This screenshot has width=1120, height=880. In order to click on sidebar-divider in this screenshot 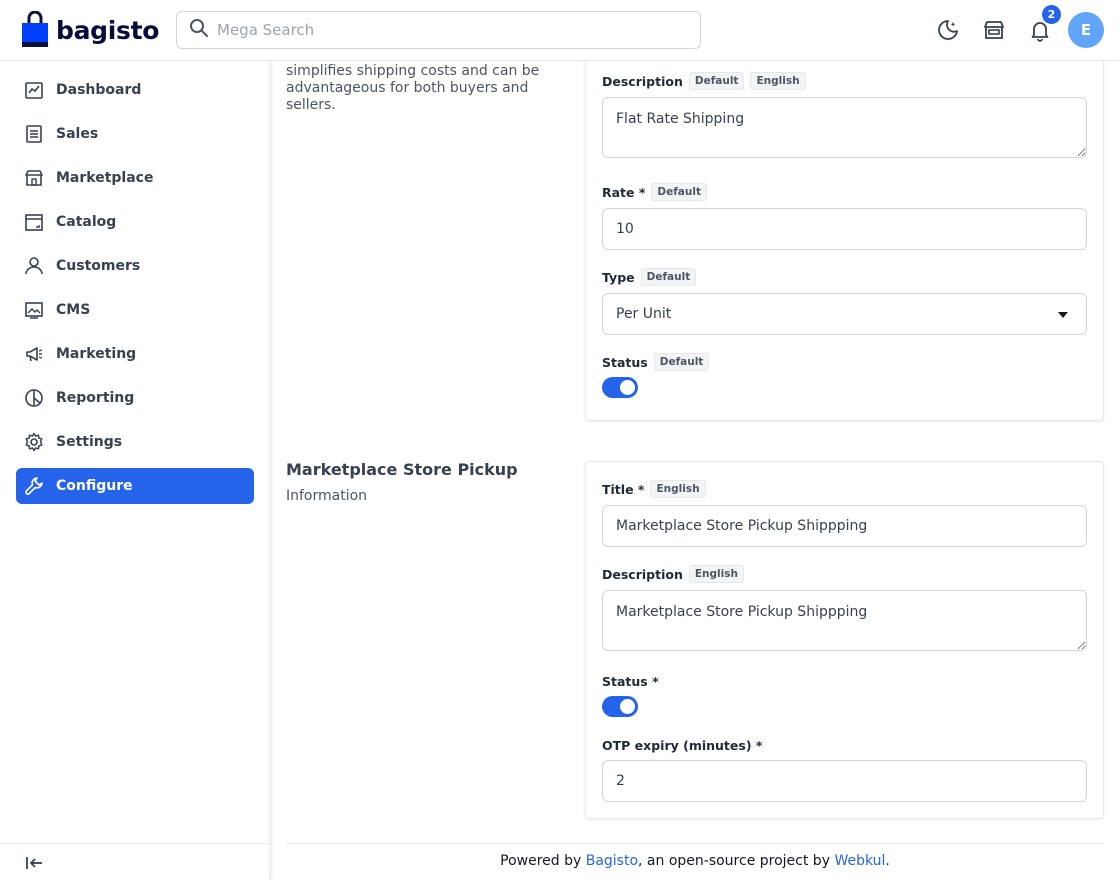, I will do `click(135, 843)`.